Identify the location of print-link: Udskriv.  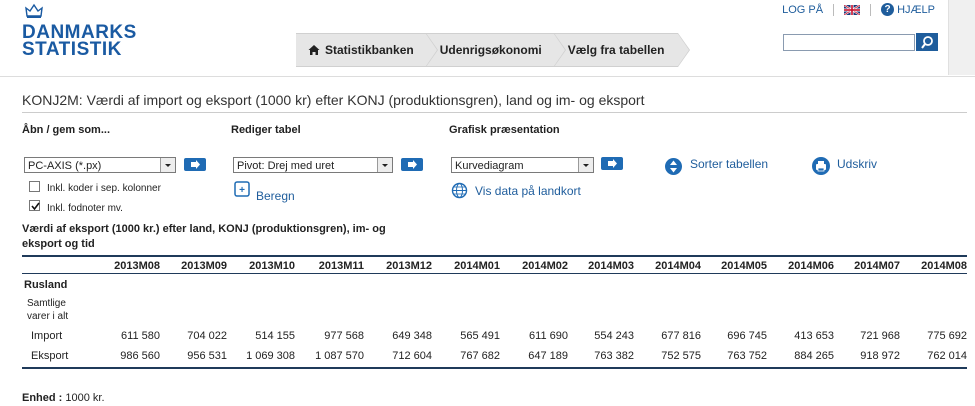
(857, 164).